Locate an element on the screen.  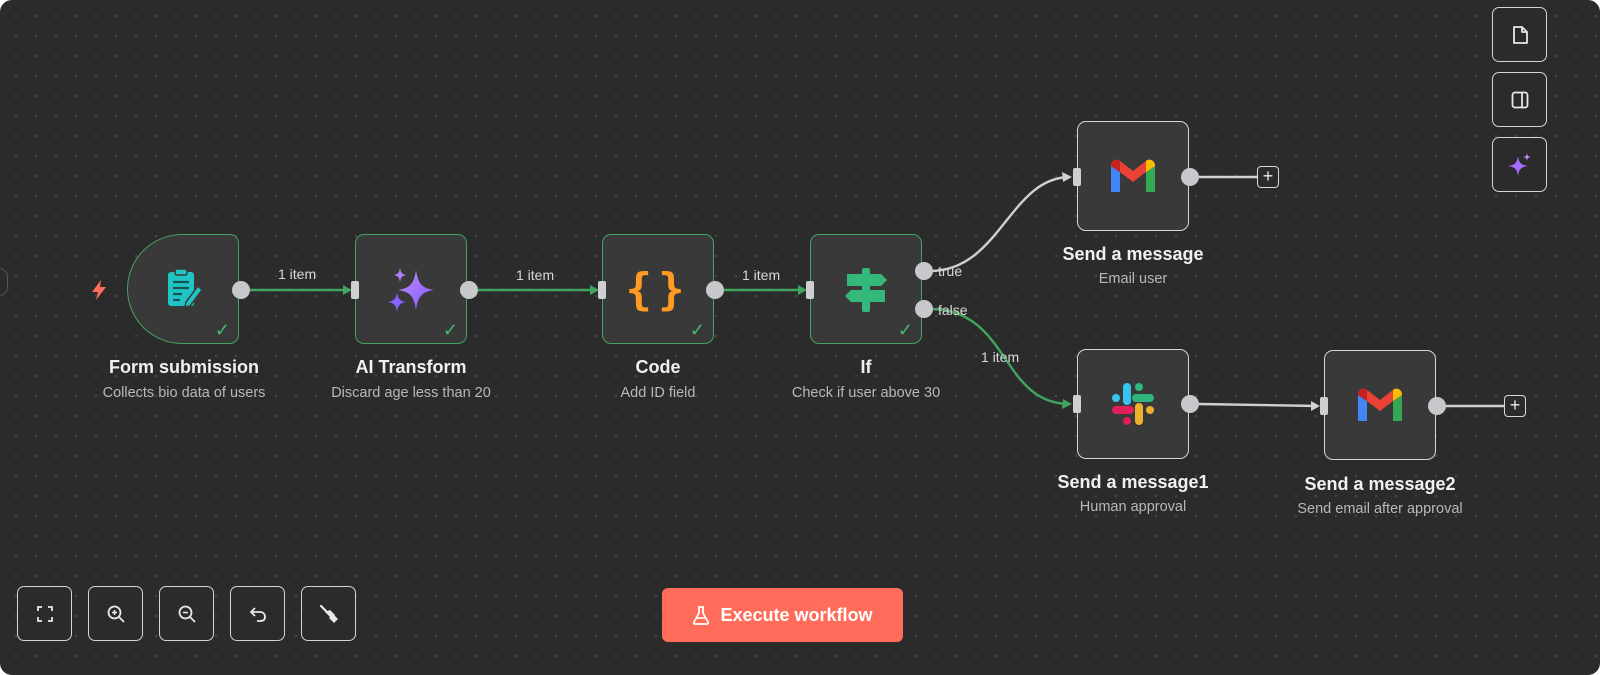
node-code: {} ✓ is located at coordinates (658, 289).